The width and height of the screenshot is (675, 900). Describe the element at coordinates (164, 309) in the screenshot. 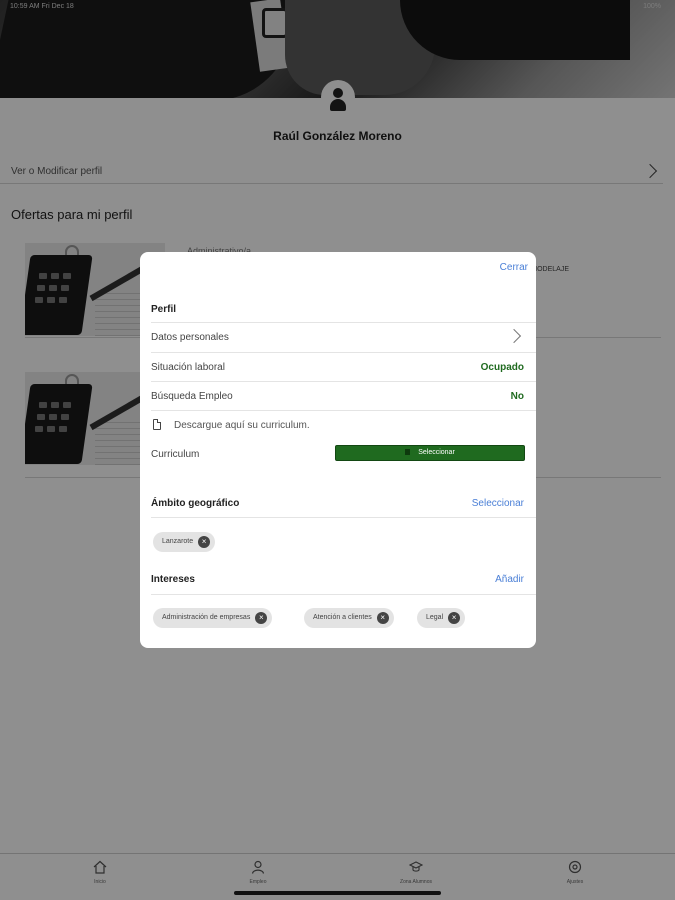

I see `perfil-section-title: Perfil` at that location.